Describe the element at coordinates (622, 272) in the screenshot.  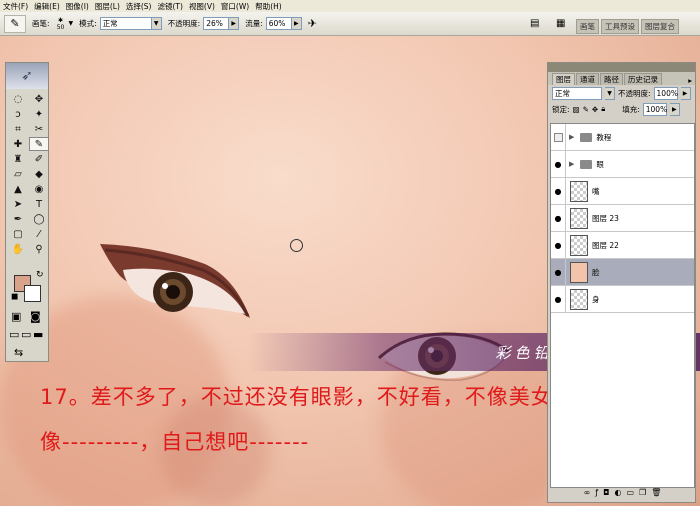
I see `layer-row-face: ● 脸` at that location.